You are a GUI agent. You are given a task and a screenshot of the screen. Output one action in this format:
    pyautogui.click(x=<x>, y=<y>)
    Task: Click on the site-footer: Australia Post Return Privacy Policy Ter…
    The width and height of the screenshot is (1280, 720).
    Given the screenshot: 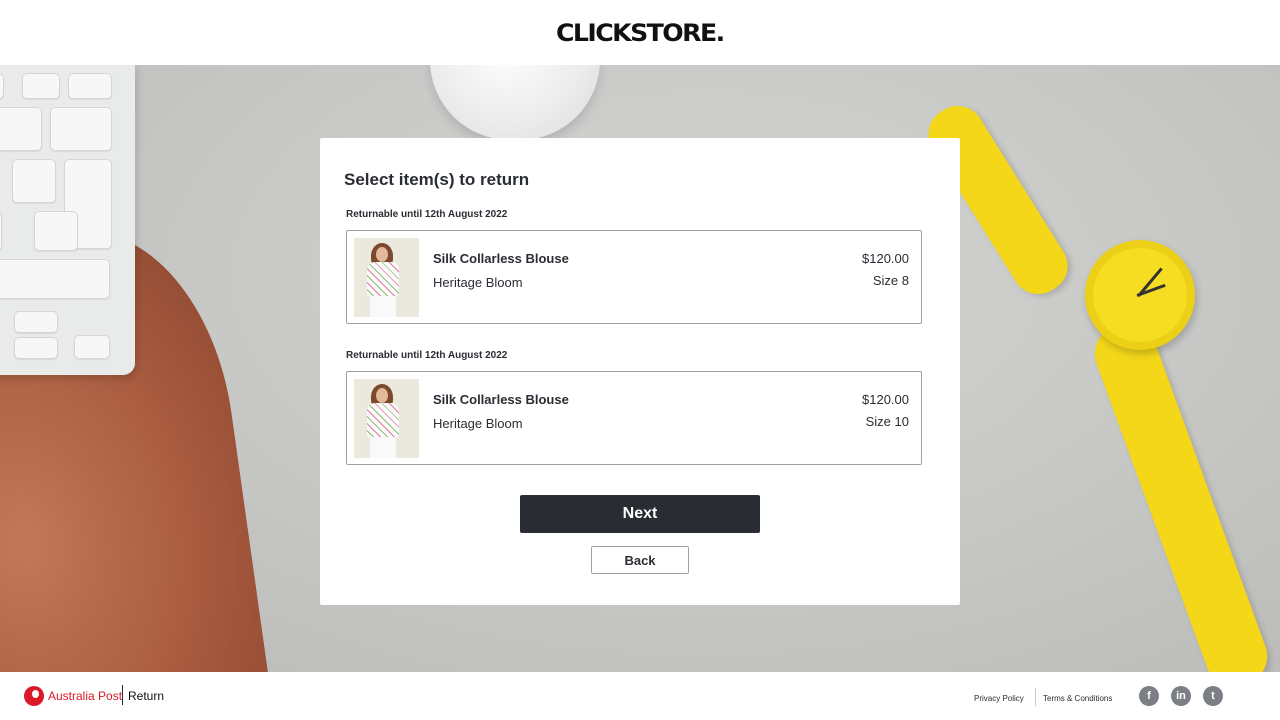 What is the action you would take?
    pyautogui.click(x=640, y=696)
    